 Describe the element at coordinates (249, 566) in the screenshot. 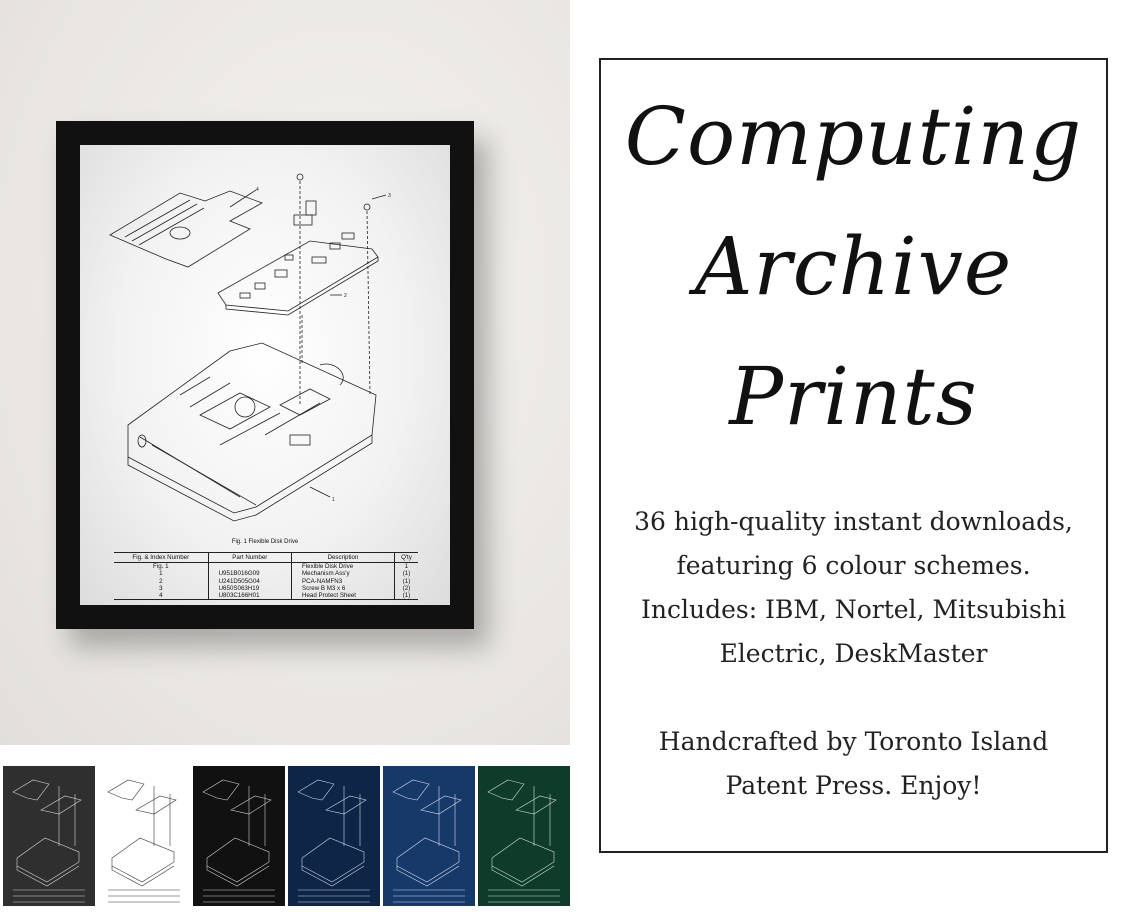

I see `table-cell` at that location.